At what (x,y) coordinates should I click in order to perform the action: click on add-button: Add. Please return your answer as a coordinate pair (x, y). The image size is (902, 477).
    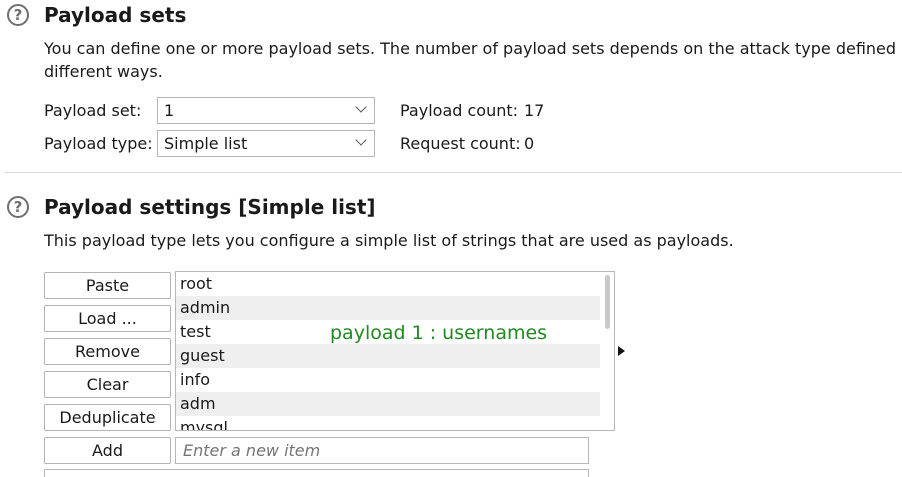
    Looking at the image, I should click on (107, 450).